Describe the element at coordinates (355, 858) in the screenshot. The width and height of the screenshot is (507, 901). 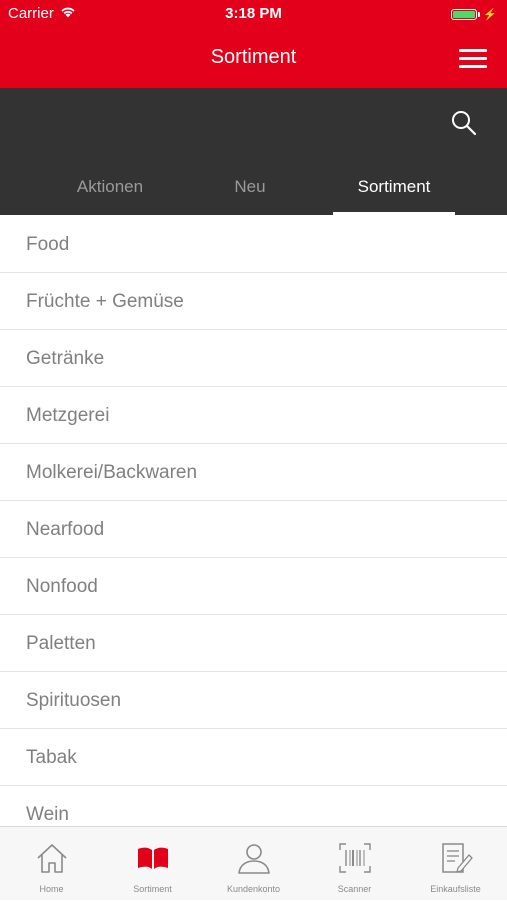
I see `barcode-icon` at that location.